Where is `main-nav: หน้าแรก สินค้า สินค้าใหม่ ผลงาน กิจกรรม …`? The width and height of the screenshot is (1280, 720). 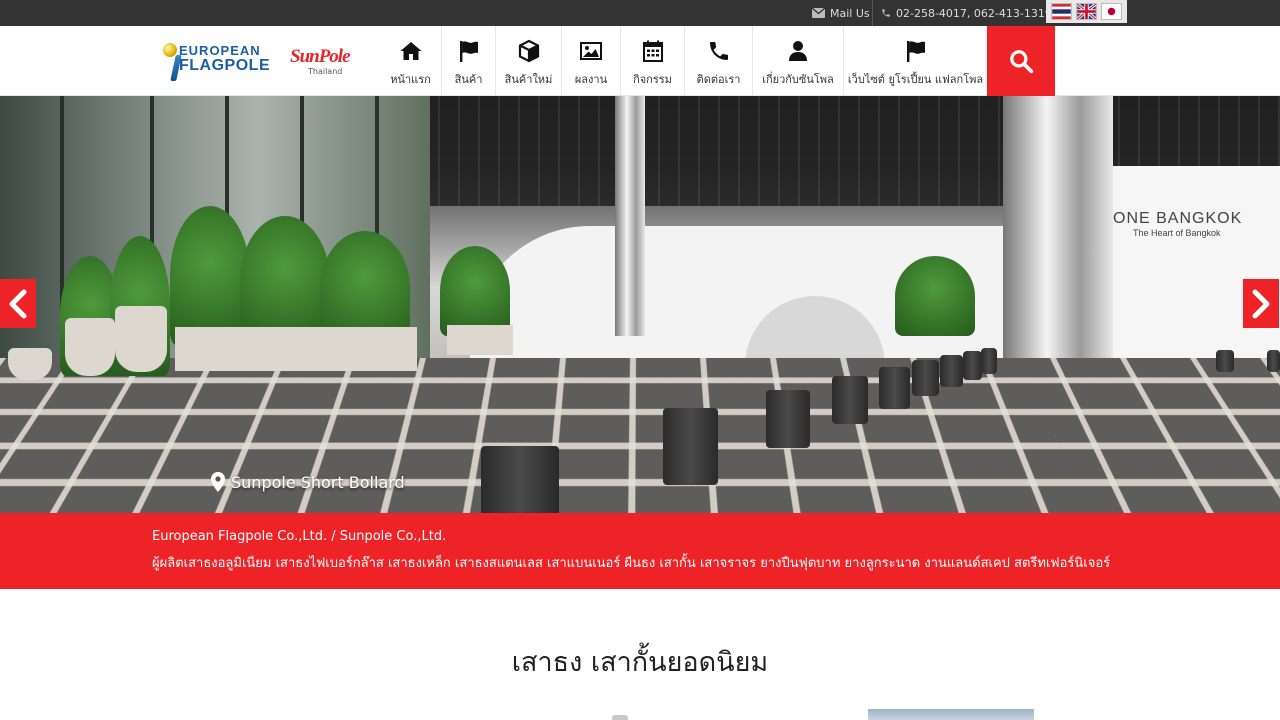 main-nav: หน้าแรก สินค้า สินค้าใหม่ ผลงาน กิจกรรม … is located at coordinates (683, 61).